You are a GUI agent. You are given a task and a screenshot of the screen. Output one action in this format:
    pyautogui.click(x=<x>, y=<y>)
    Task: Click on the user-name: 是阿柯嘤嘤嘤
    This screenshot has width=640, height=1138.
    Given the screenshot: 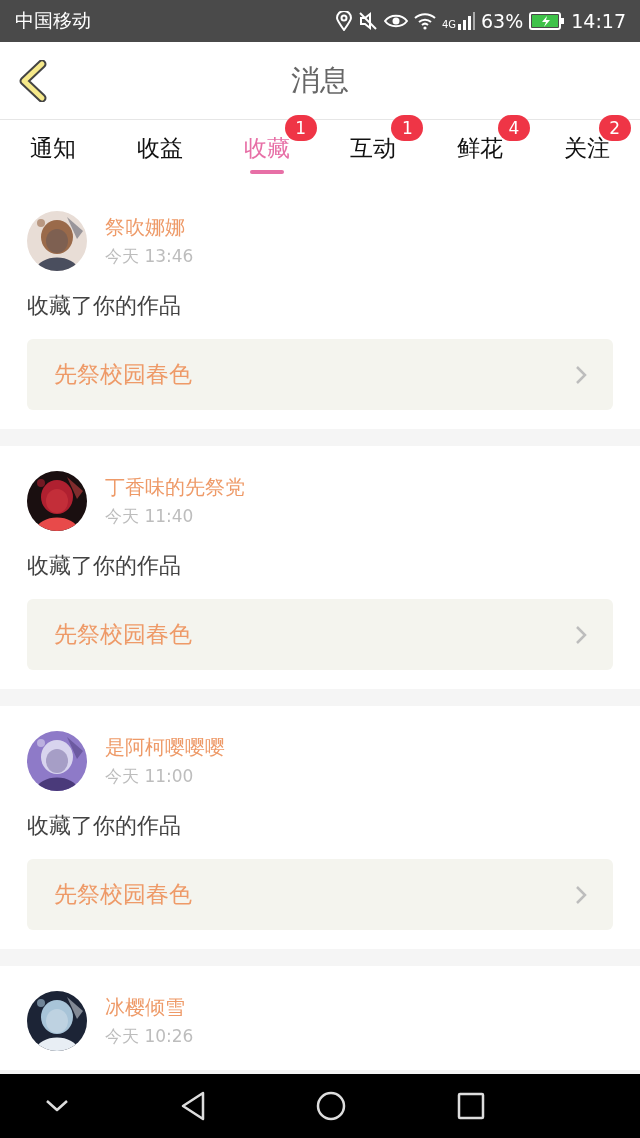 What is the action you would take?
    pyautogui.click(x=165, y=747)
    